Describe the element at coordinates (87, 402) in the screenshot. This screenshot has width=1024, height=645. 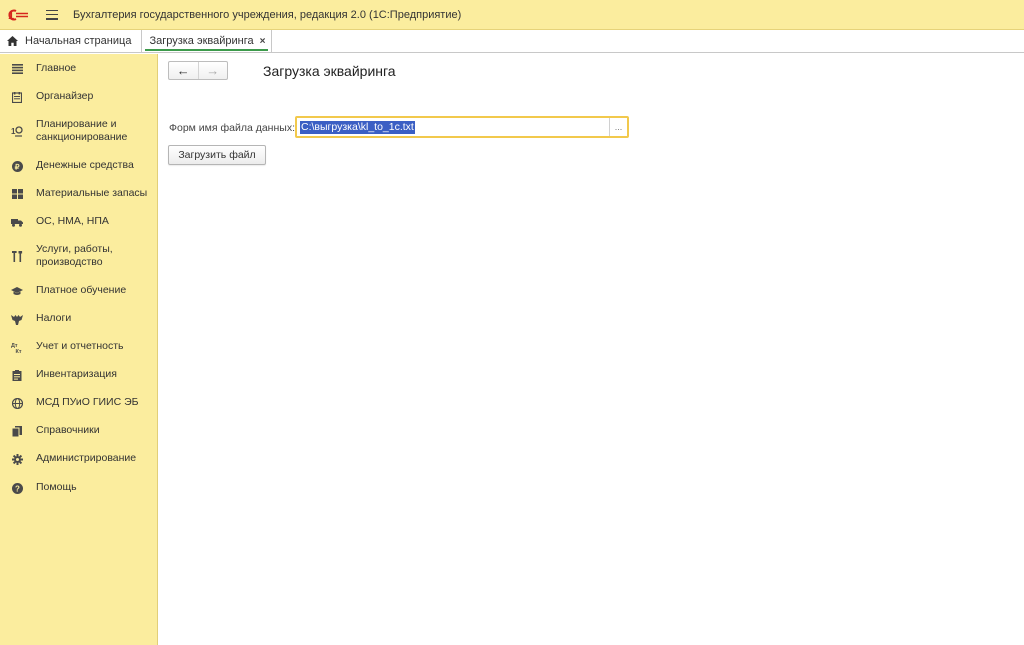
I see `sidebar-item-label: МСД ПУиО ГИИС ЭБ` at that location.